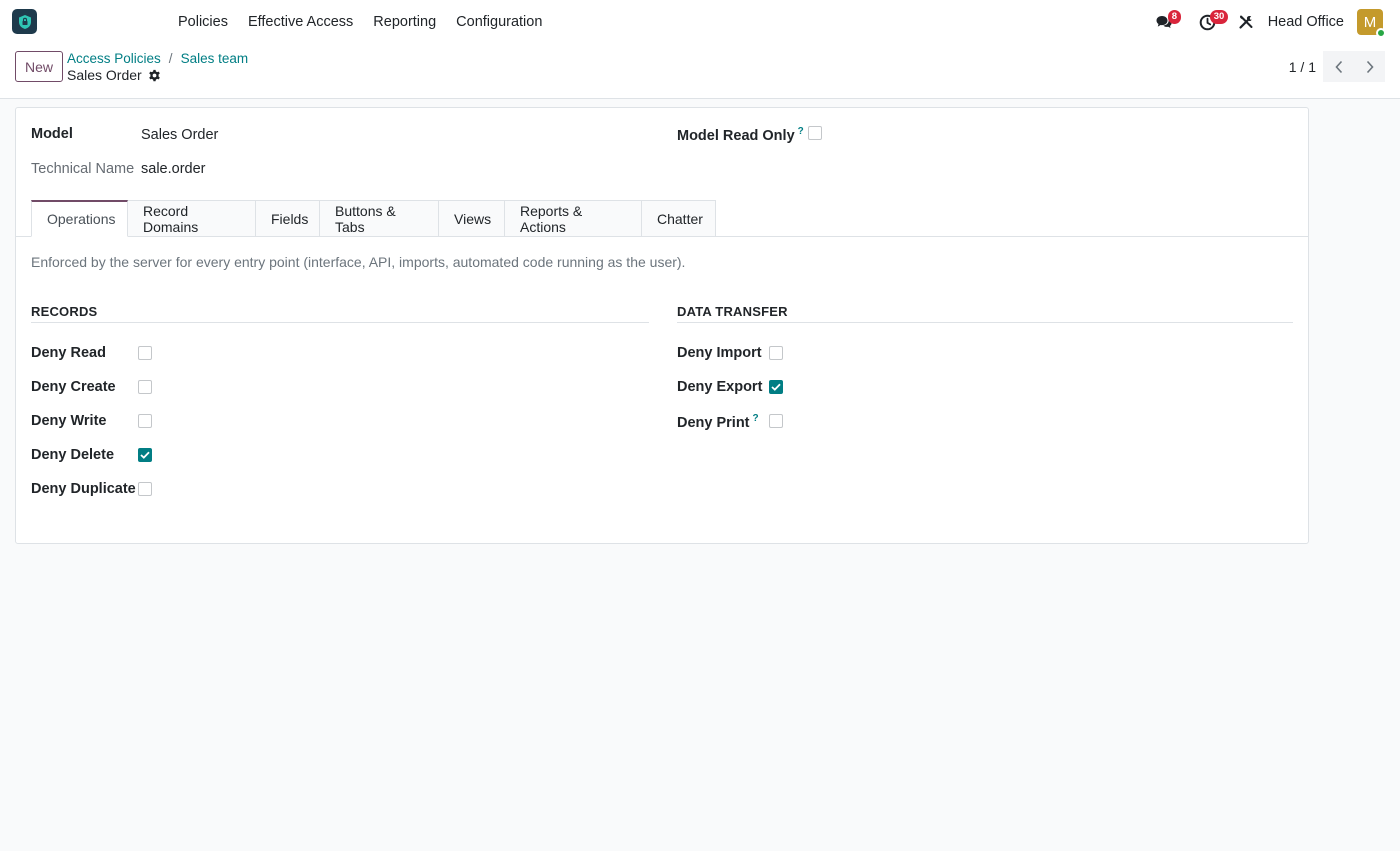 This screenshot has height=851, width=1400. What do you see at coordinates (573, 218) in the screenshot?
I see `tab-reports-actions: Reports & Actions` at bounding box center [573, 218].